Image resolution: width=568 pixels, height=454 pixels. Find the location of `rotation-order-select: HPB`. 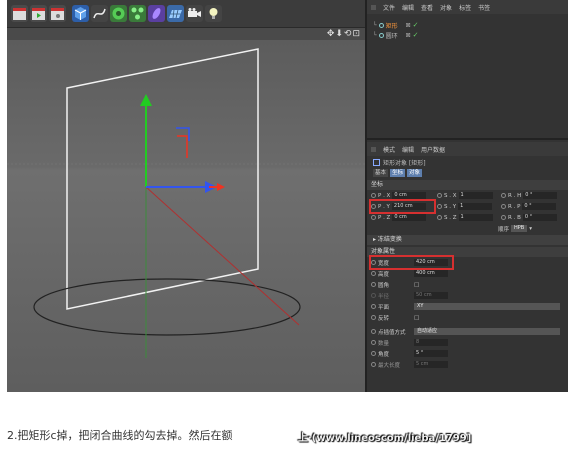

rotation-order-select: HPB is located at coordinates (519, 228).